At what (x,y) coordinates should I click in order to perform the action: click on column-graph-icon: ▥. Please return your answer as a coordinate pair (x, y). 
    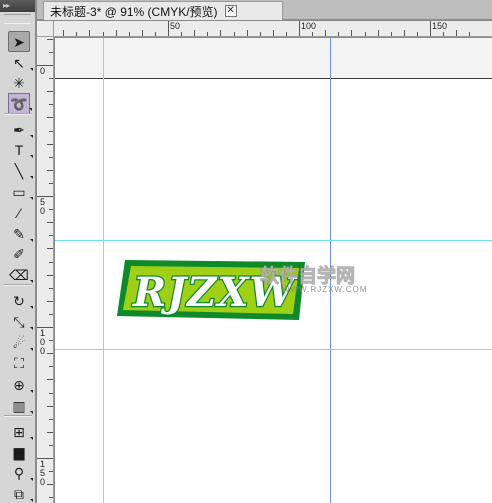
    Looking at the image, I should click on (19, 405).